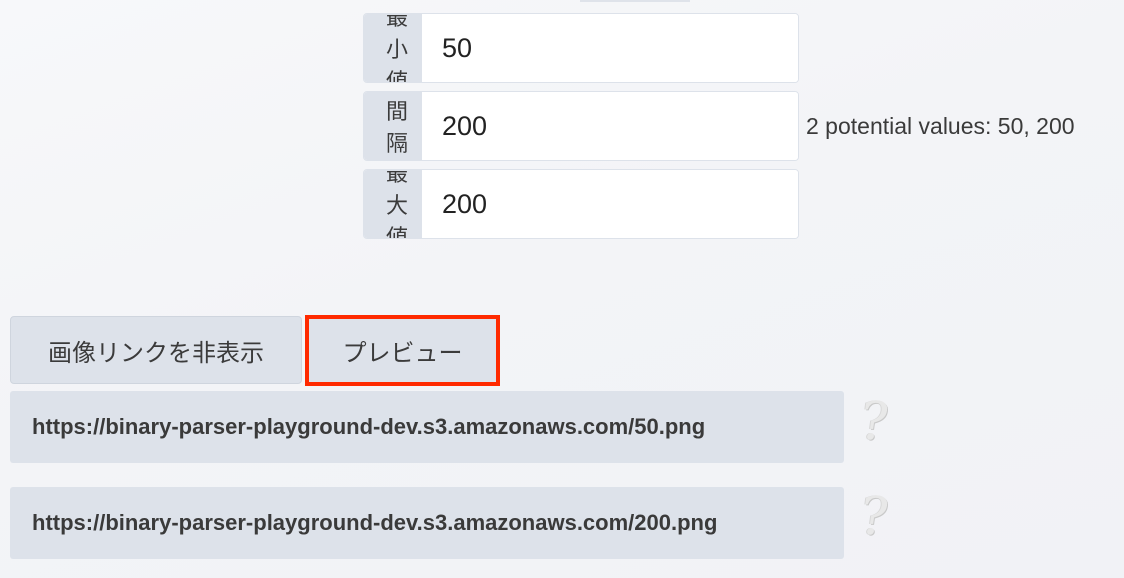  Describe the element at coordinates (393, 204) in the screenshot. I see `max-value-label: 最大値` at that location.